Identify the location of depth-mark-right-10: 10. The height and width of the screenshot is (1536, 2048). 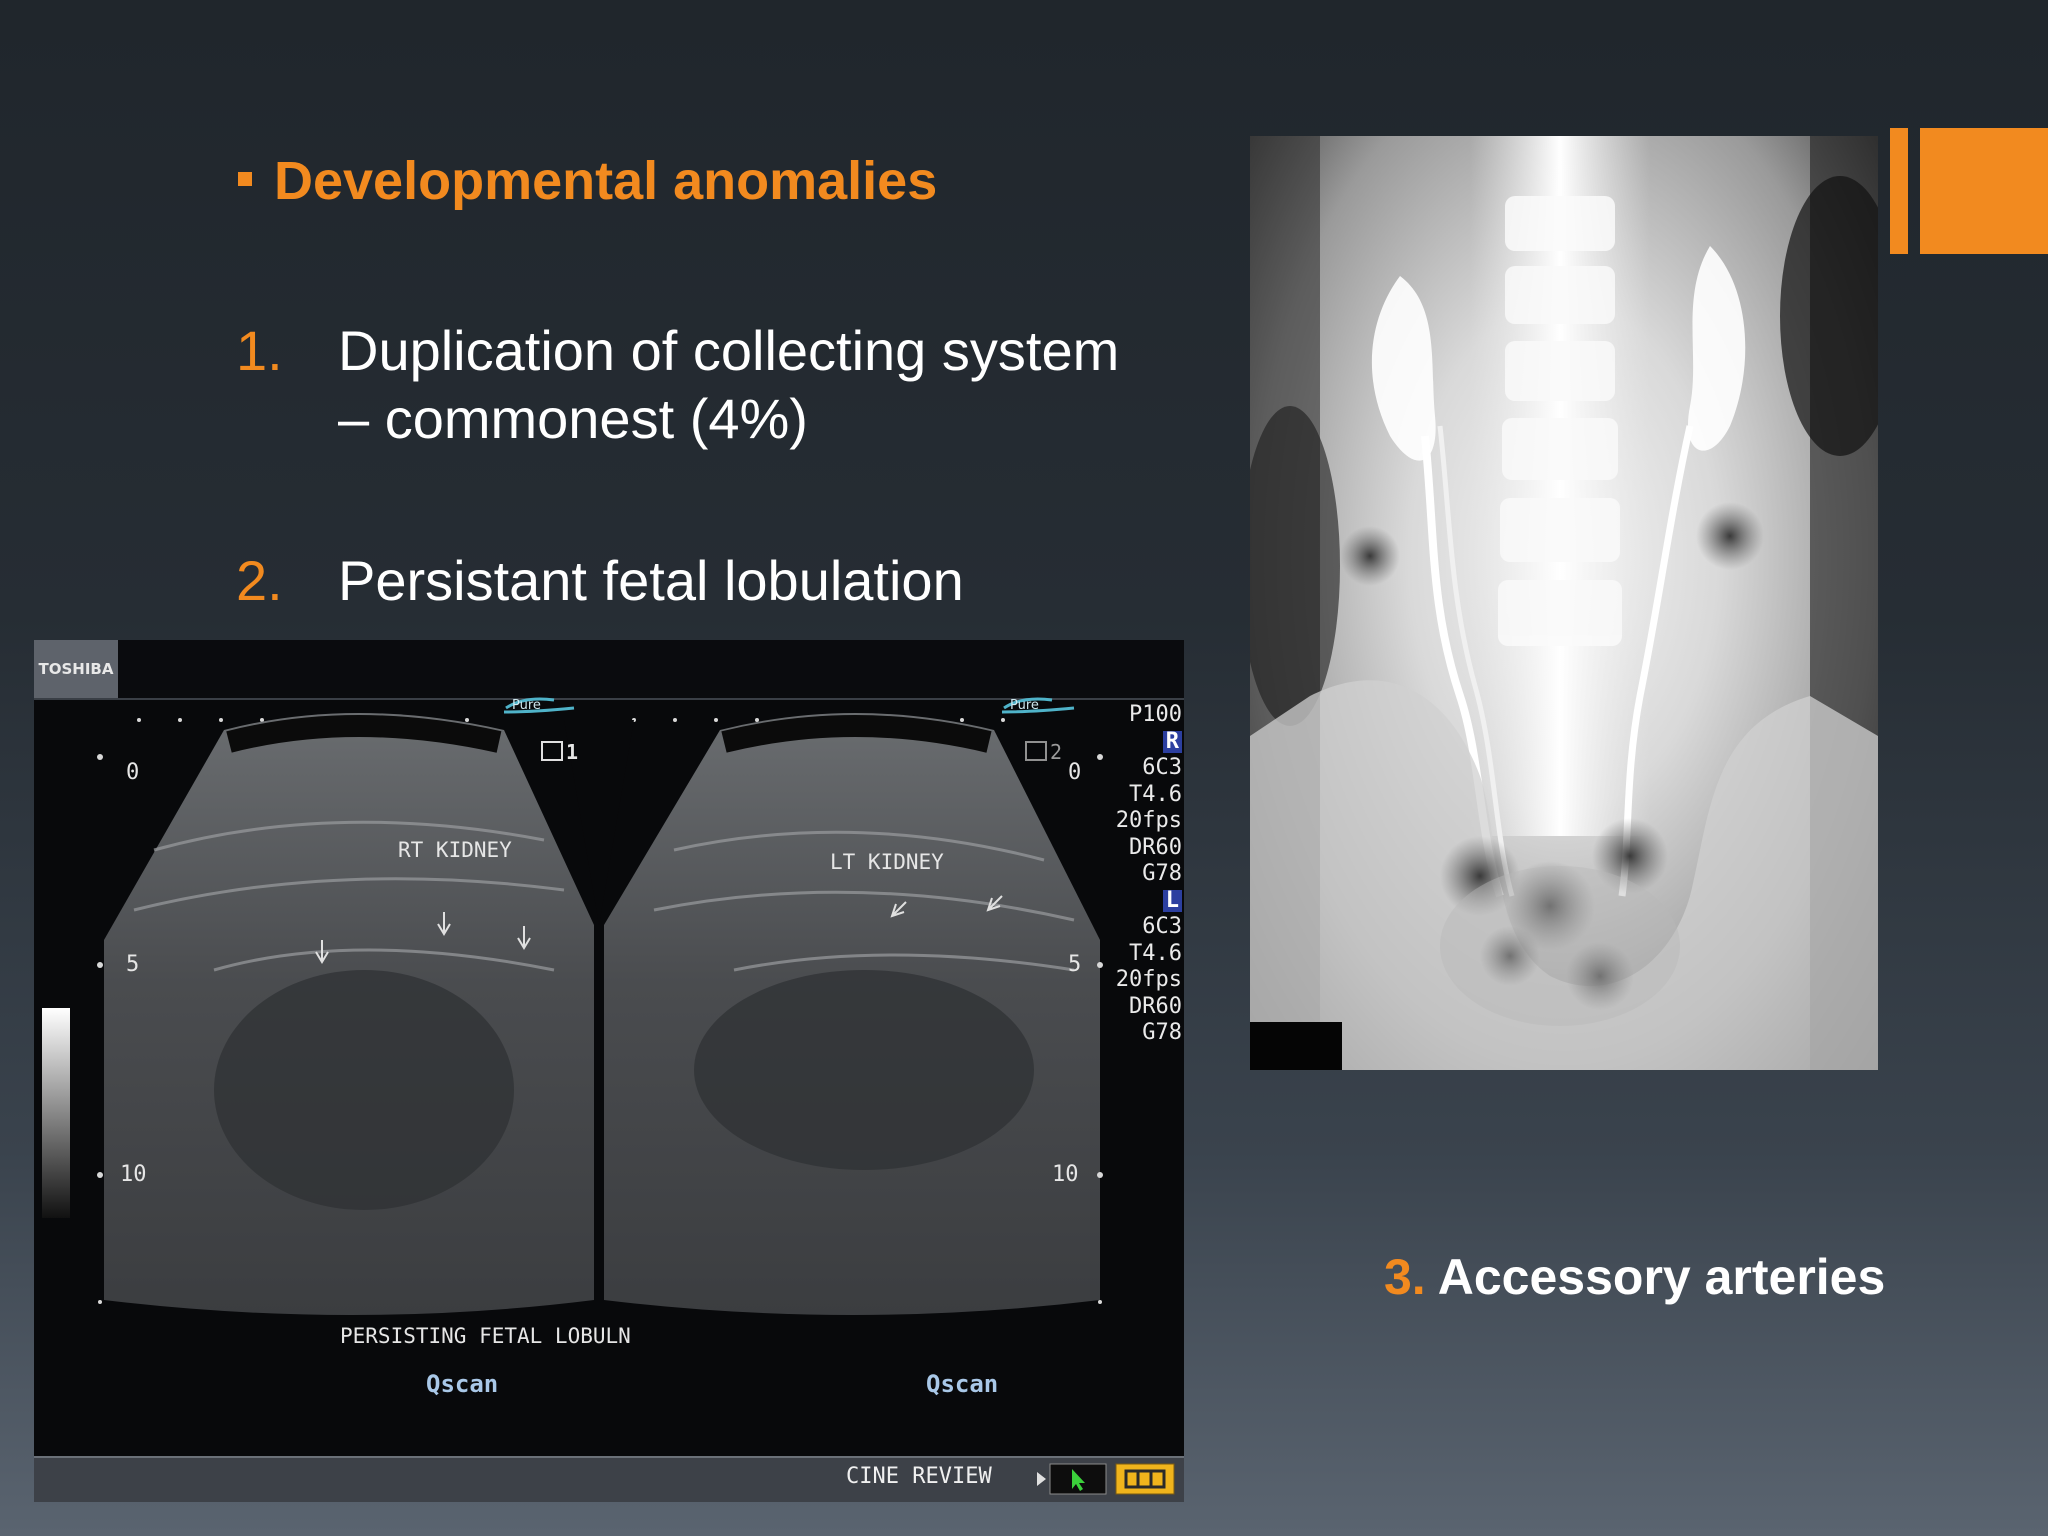
(1065, 1174).